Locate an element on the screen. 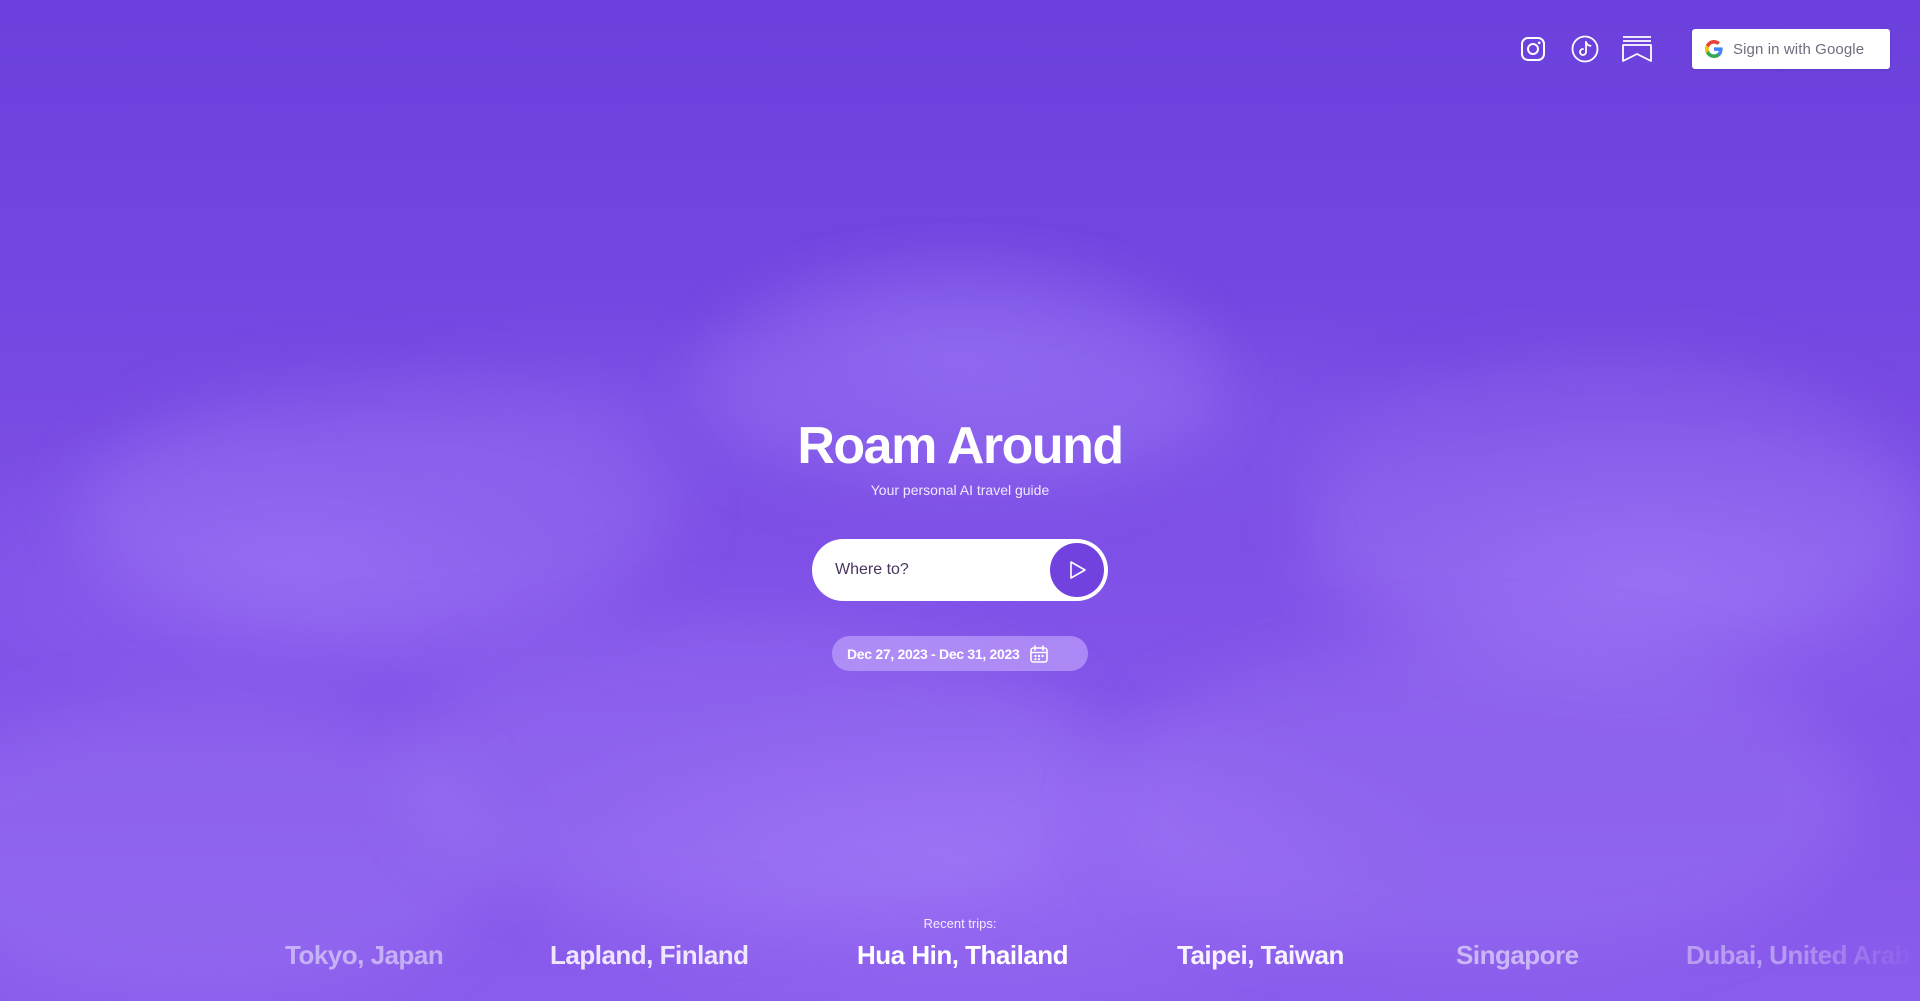 This screenshot has height=1001, width=1920. recent-trip-item: Singapore is located at coordinates (1517, 955).